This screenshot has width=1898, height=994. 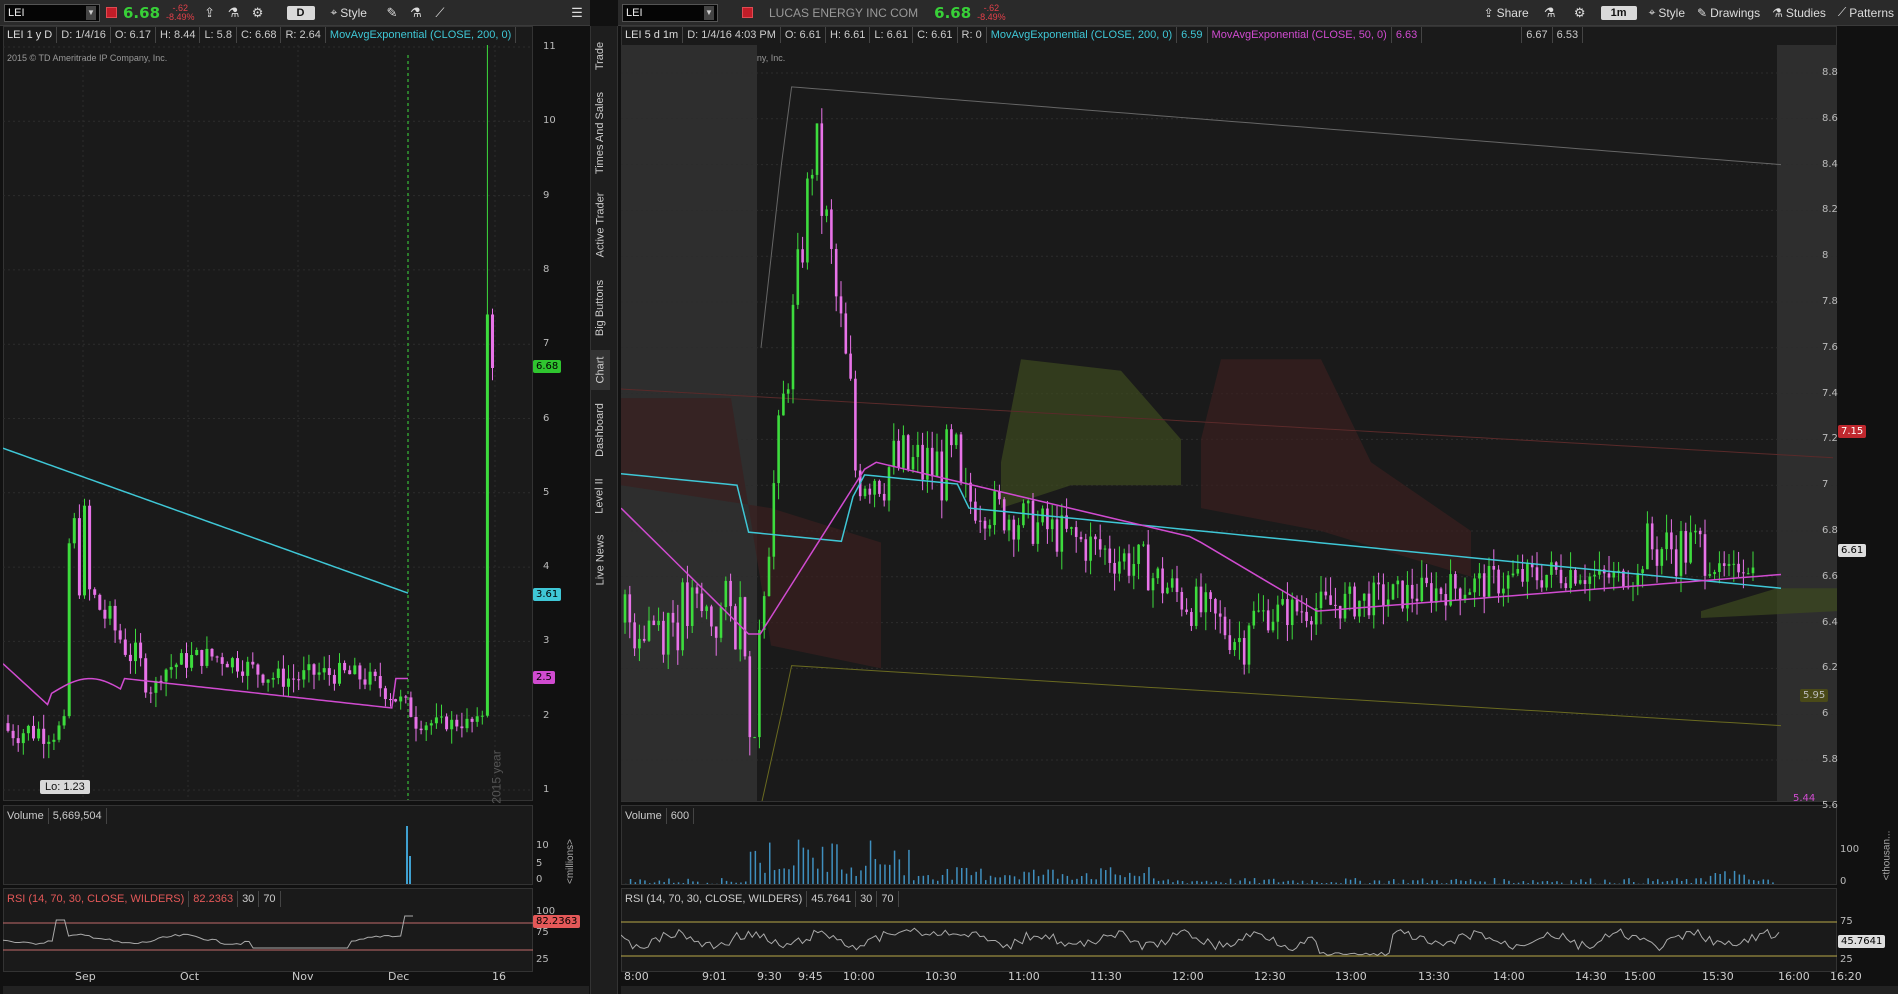 I want to click on patterns-icon: ⟋, so click(x=440, y=13).